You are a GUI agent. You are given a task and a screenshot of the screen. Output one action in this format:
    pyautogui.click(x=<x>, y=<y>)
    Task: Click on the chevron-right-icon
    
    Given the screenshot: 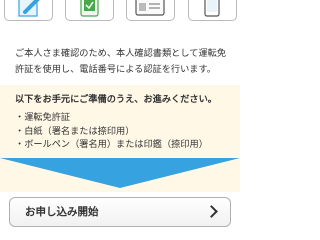 What is the action you would take?
    pyautogui.click(x=211, y=211)
    